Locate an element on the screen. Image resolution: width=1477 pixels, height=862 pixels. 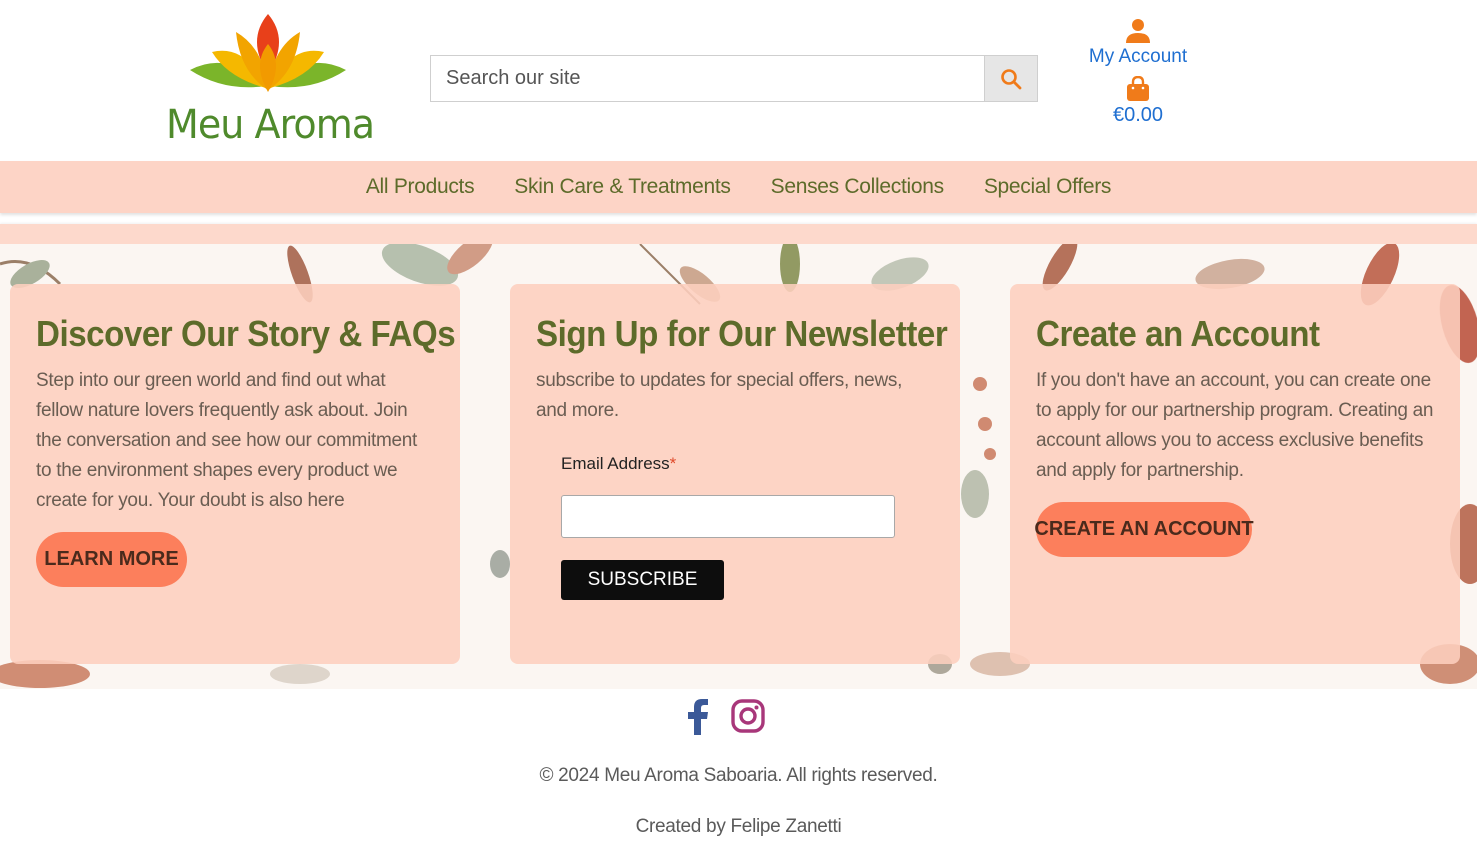
nav-item-senses-collections: Senses Collections is located at coordinates (858, 187).